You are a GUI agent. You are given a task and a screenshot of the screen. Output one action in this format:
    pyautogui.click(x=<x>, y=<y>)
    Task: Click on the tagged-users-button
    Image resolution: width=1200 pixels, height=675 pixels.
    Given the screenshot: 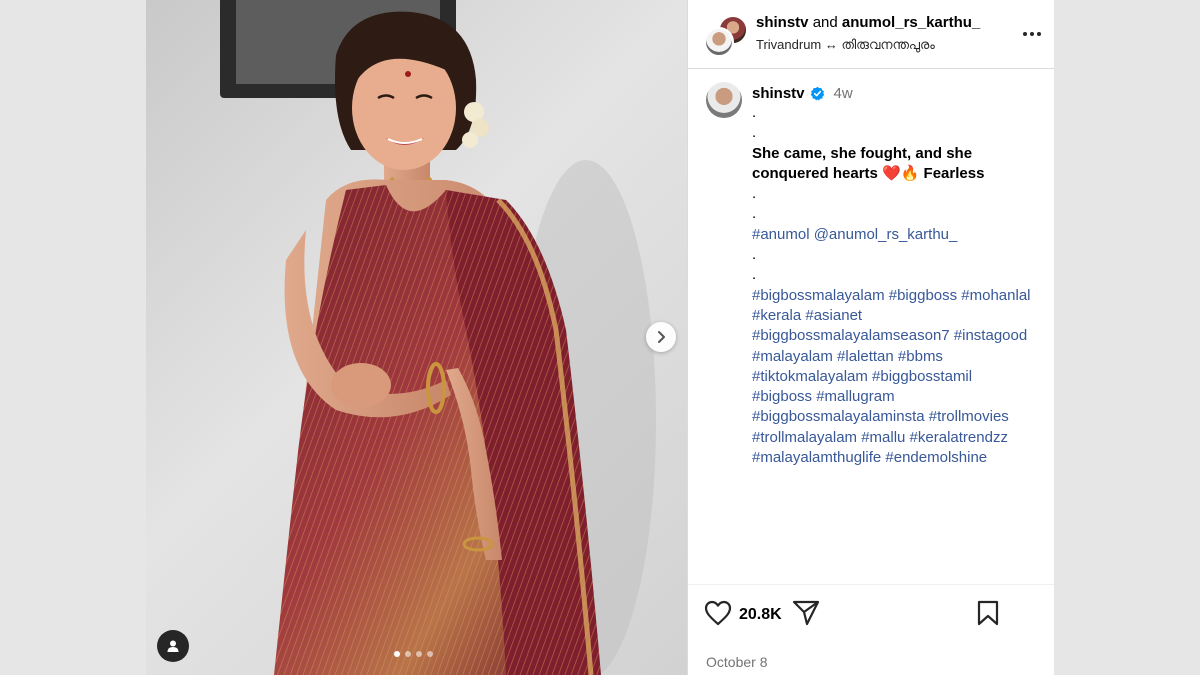 What is the action you would take?
    pyautogui.click(x=173, y=646)
    